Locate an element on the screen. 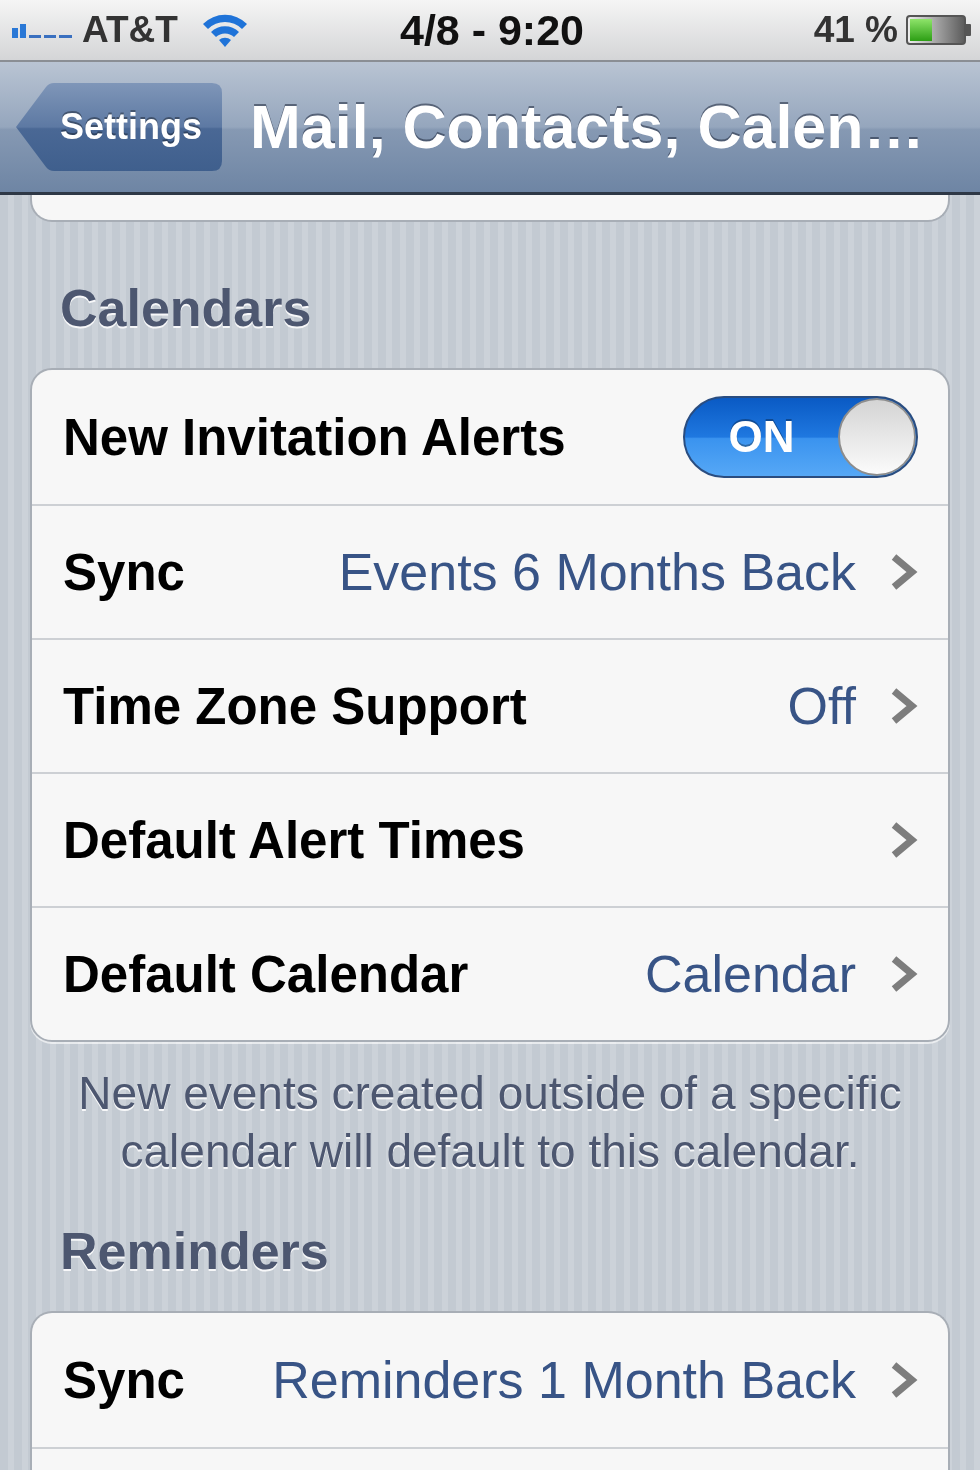 The width and height of the screenshot is (980, 1470). row-label: Default Alert Times is located at coordinates (294, 840).